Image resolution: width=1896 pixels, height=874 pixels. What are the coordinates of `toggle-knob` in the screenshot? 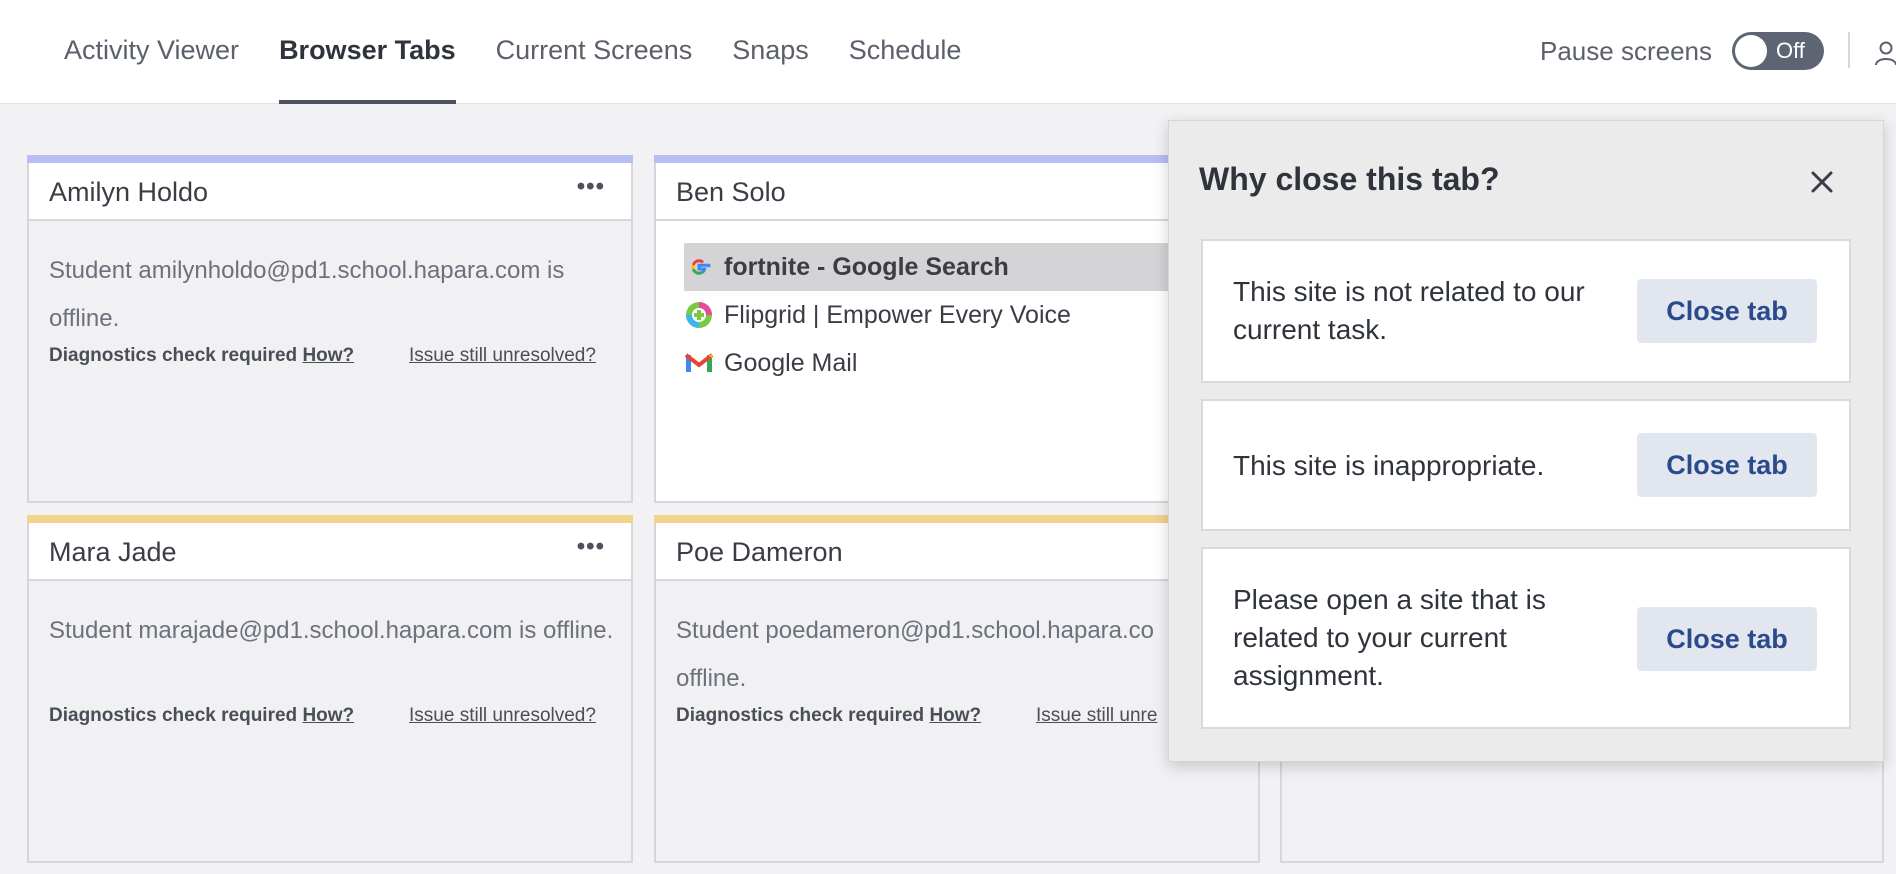 It's located at (1750, 51).